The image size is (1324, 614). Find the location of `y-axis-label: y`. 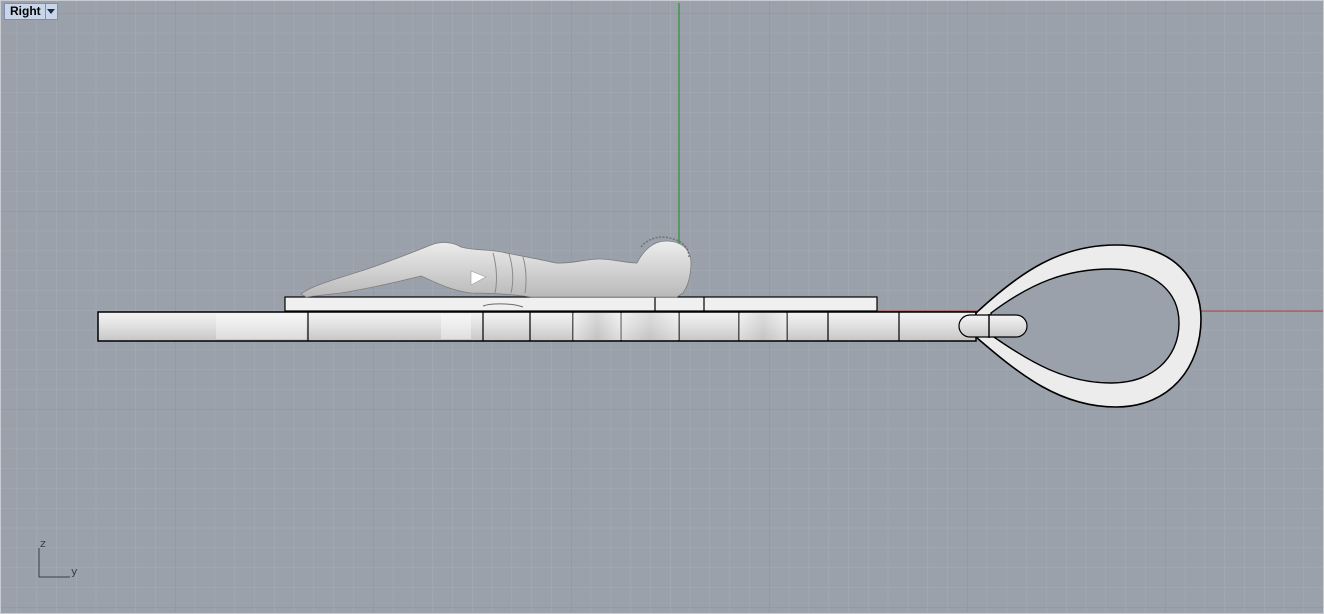

y-axis-label: y is located at coordinates (74, 571).